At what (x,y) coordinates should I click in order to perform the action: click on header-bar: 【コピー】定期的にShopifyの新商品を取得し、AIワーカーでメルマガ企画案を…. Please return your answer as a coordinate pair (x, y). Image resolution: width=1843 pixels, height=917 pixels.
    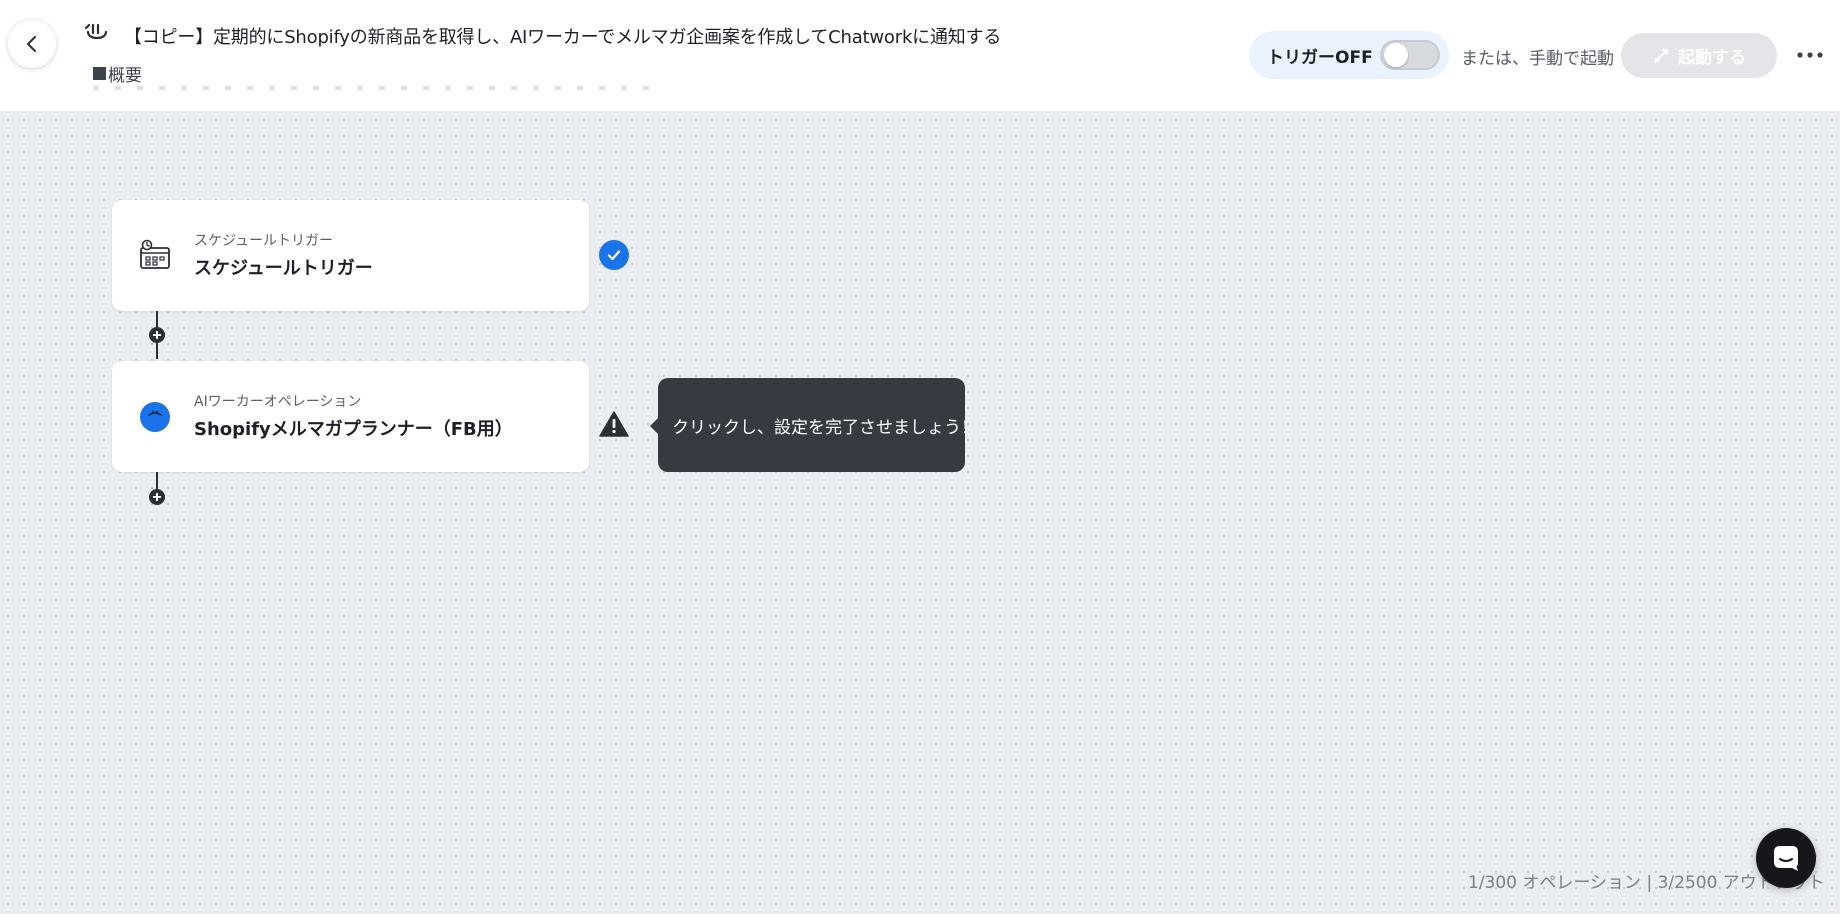
    Looking at the image, I should click on (921, 56).